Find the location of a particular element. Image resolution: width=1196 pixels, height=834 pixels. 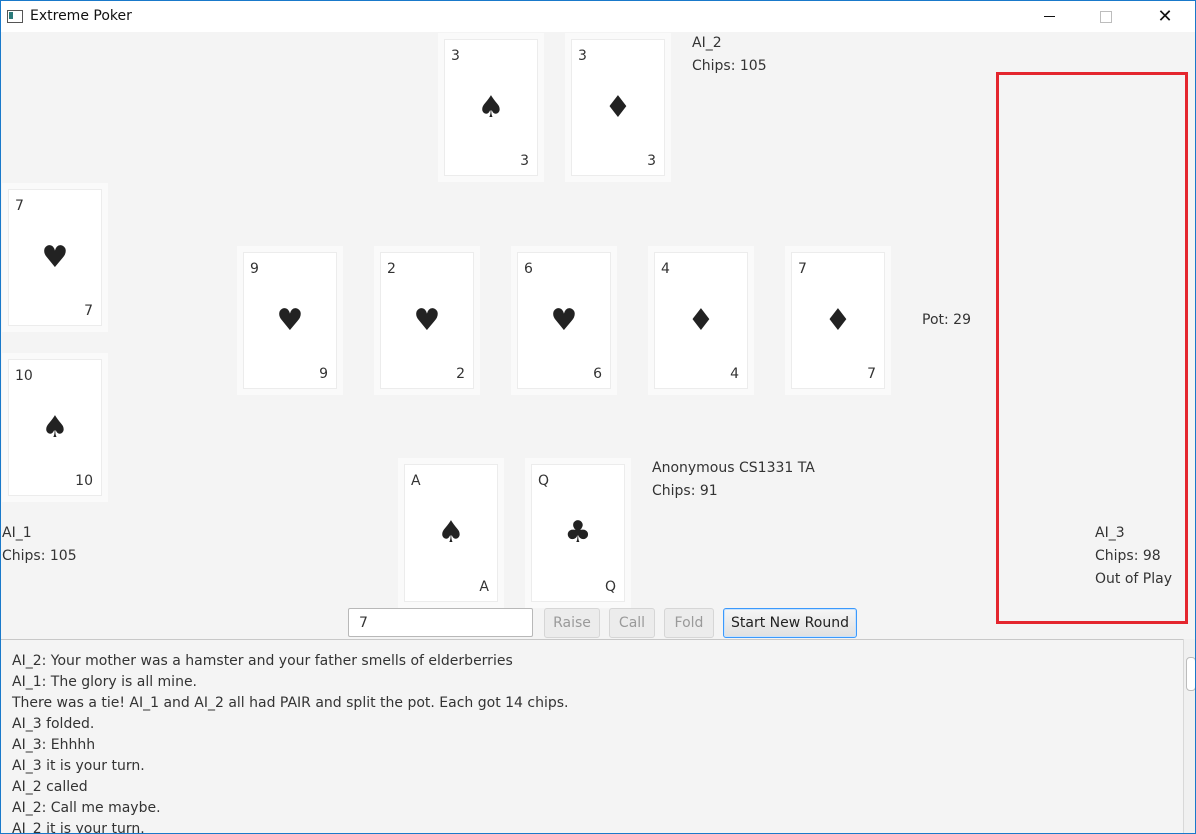

call-button: Call is located at coordinates (632, 623).